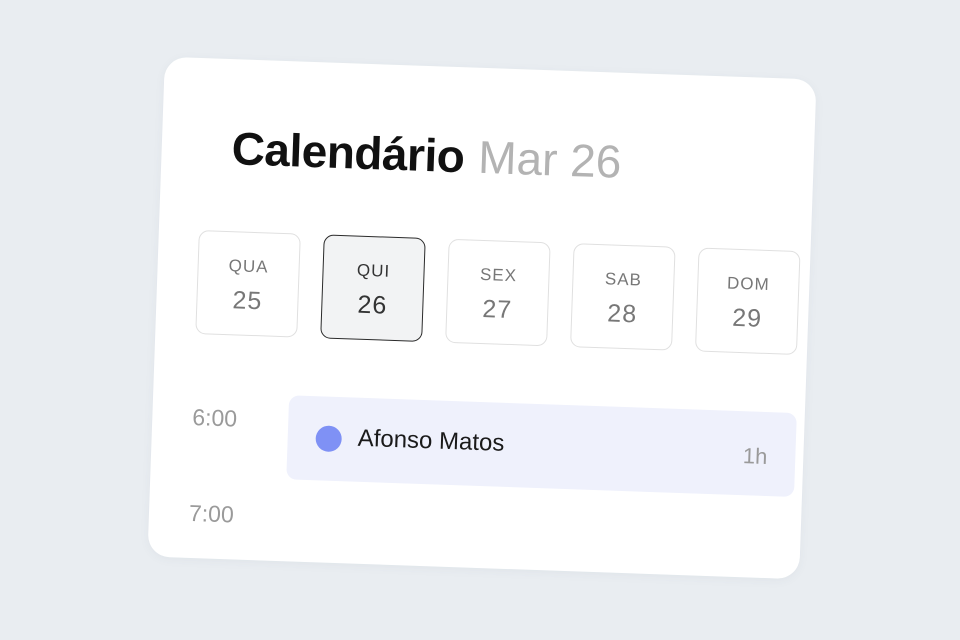 This screenshot has width=960, height=640. I want to click on event-card: Afonso Matos 1h, so click(541, 446).